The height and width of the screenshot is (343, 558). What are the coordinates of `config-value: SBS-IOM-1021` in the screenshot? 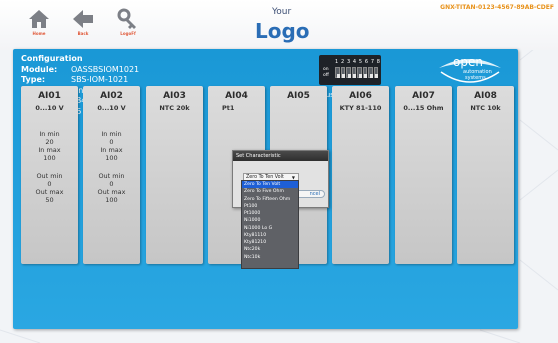 It's located at (100, 79).